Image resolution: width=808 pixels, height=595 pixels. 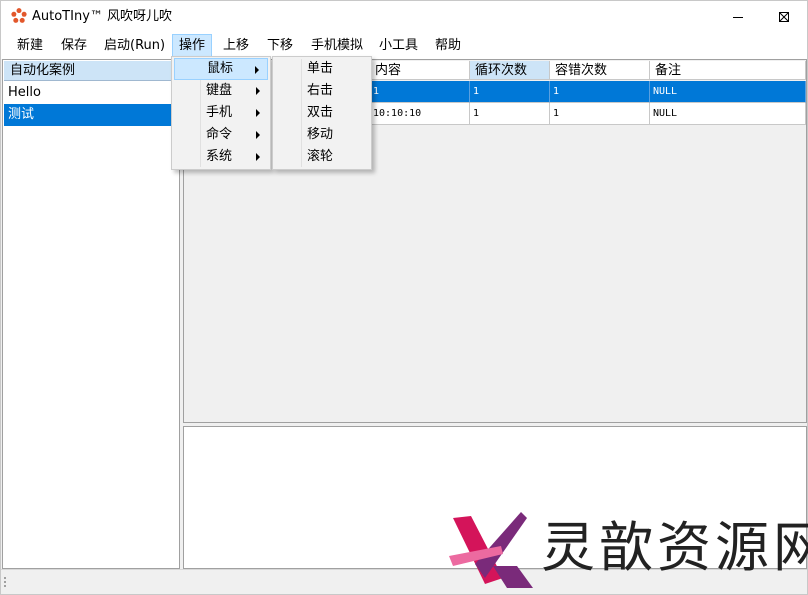 What do you see at coordinates (91, 71) in the screenshot?
I see `case-list-header: 自动化案例` at bounding box center [91, 71].